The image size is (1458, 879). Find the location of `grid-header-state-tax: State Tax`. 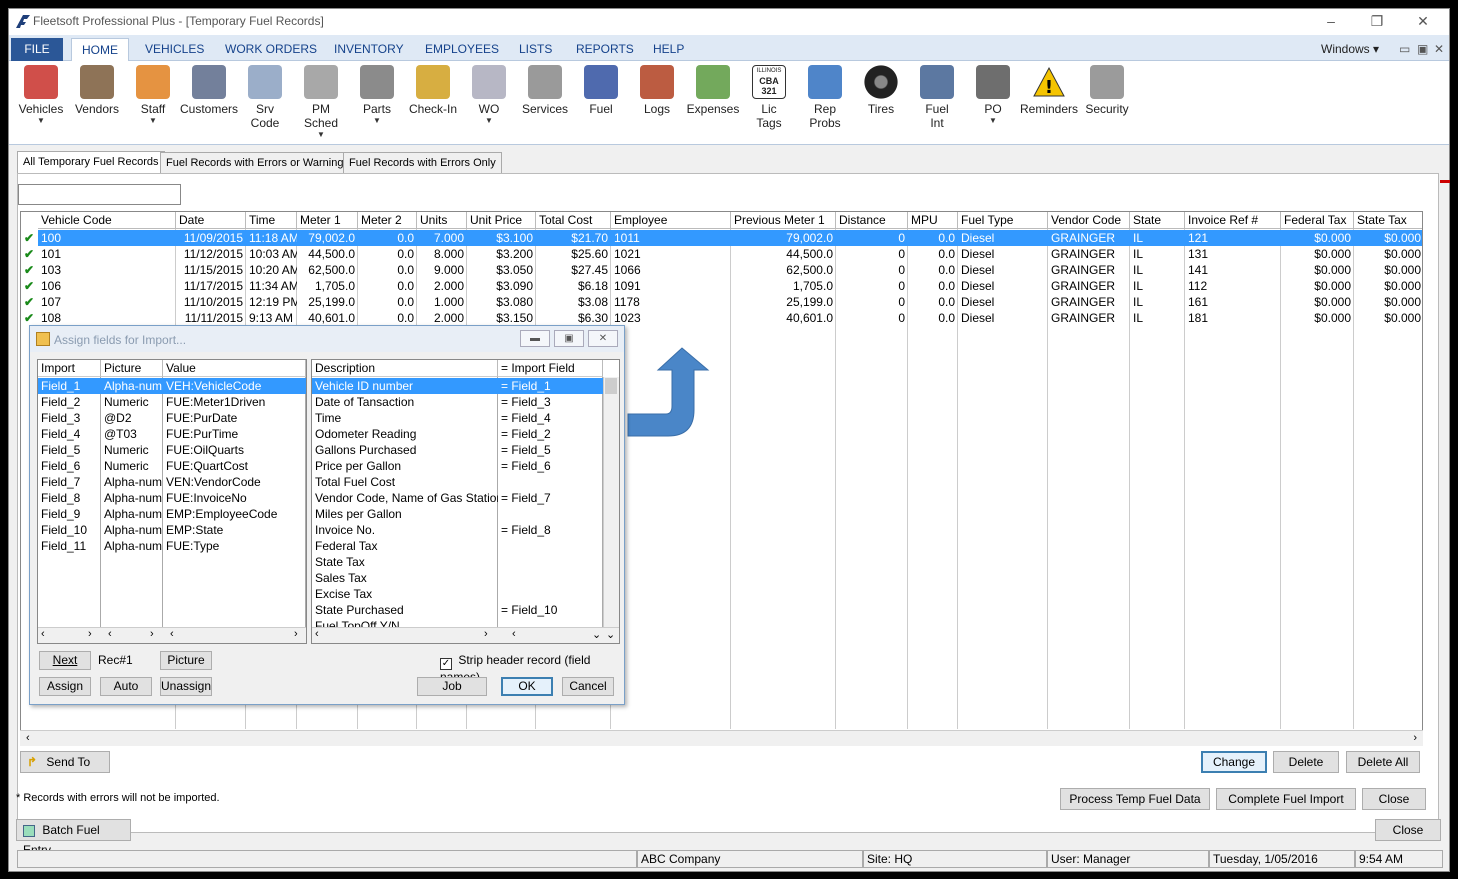

grid-header-state-tax: State Tax is located at coordinates (1388, 220).